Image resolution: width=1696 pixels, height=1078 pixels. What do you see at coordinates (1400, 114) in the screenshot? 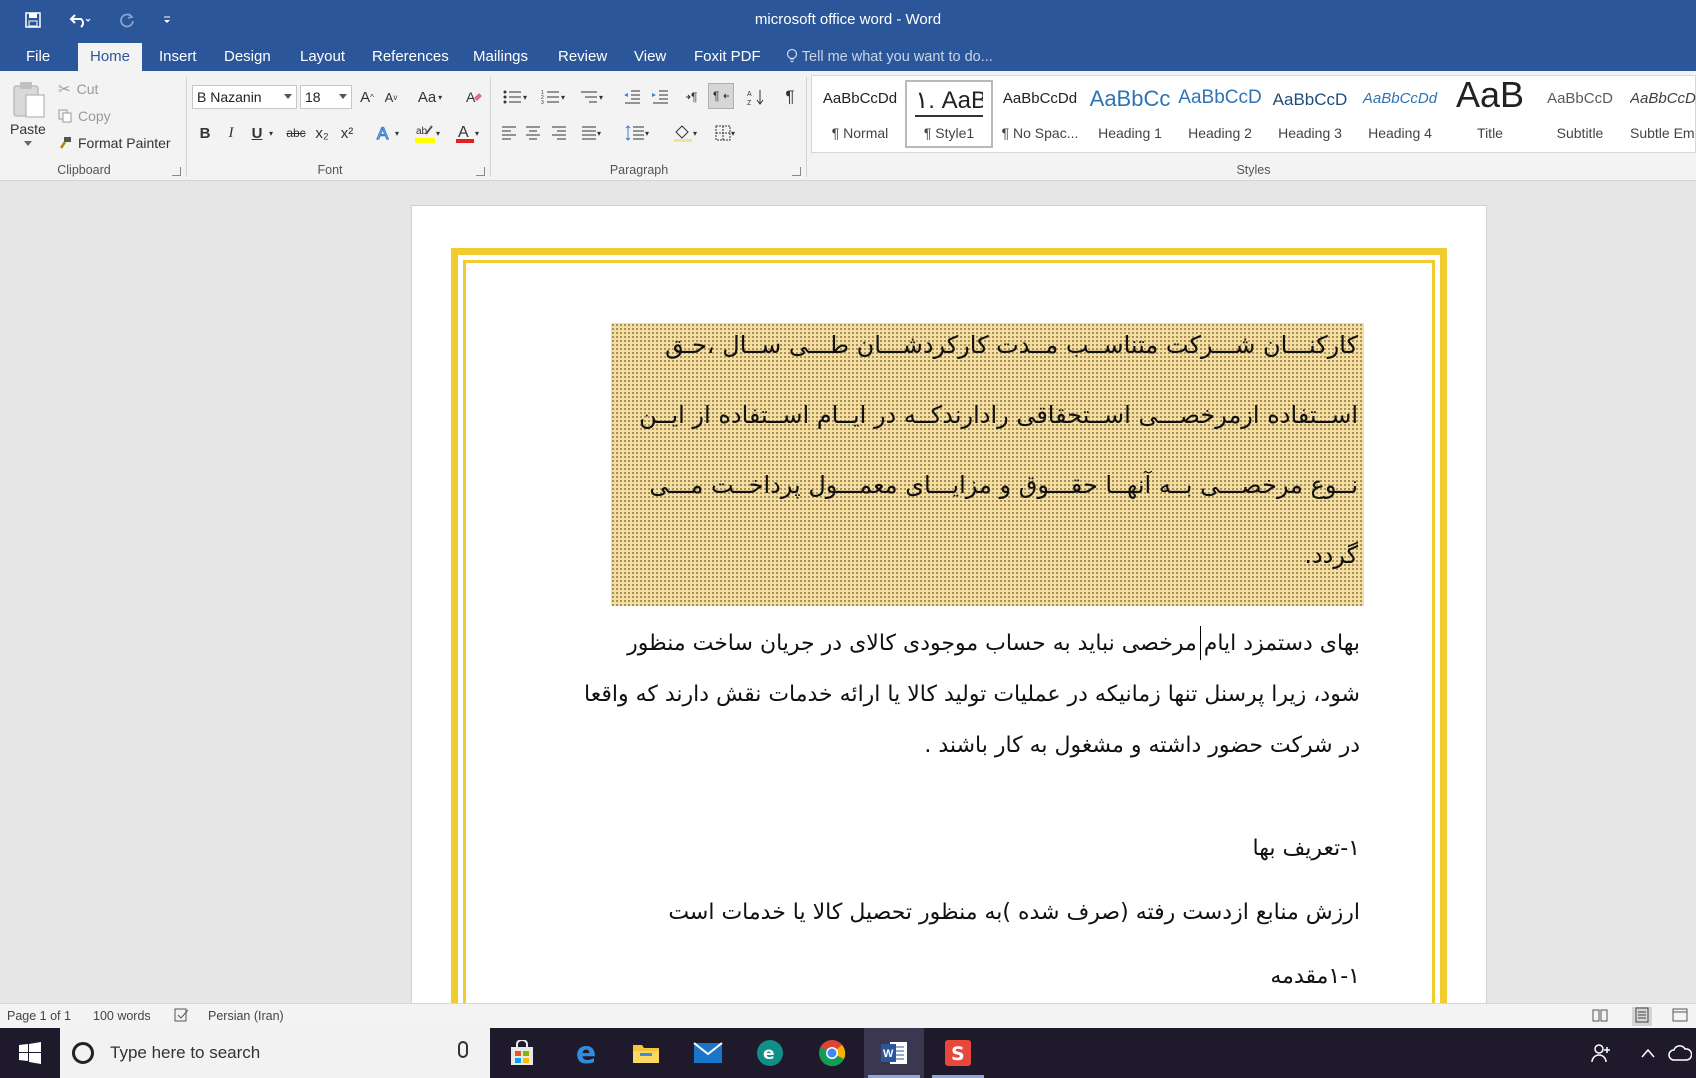
I see `style-heading-4: AaBbCcDd Heading 4` at bounding box center [1400, 114].